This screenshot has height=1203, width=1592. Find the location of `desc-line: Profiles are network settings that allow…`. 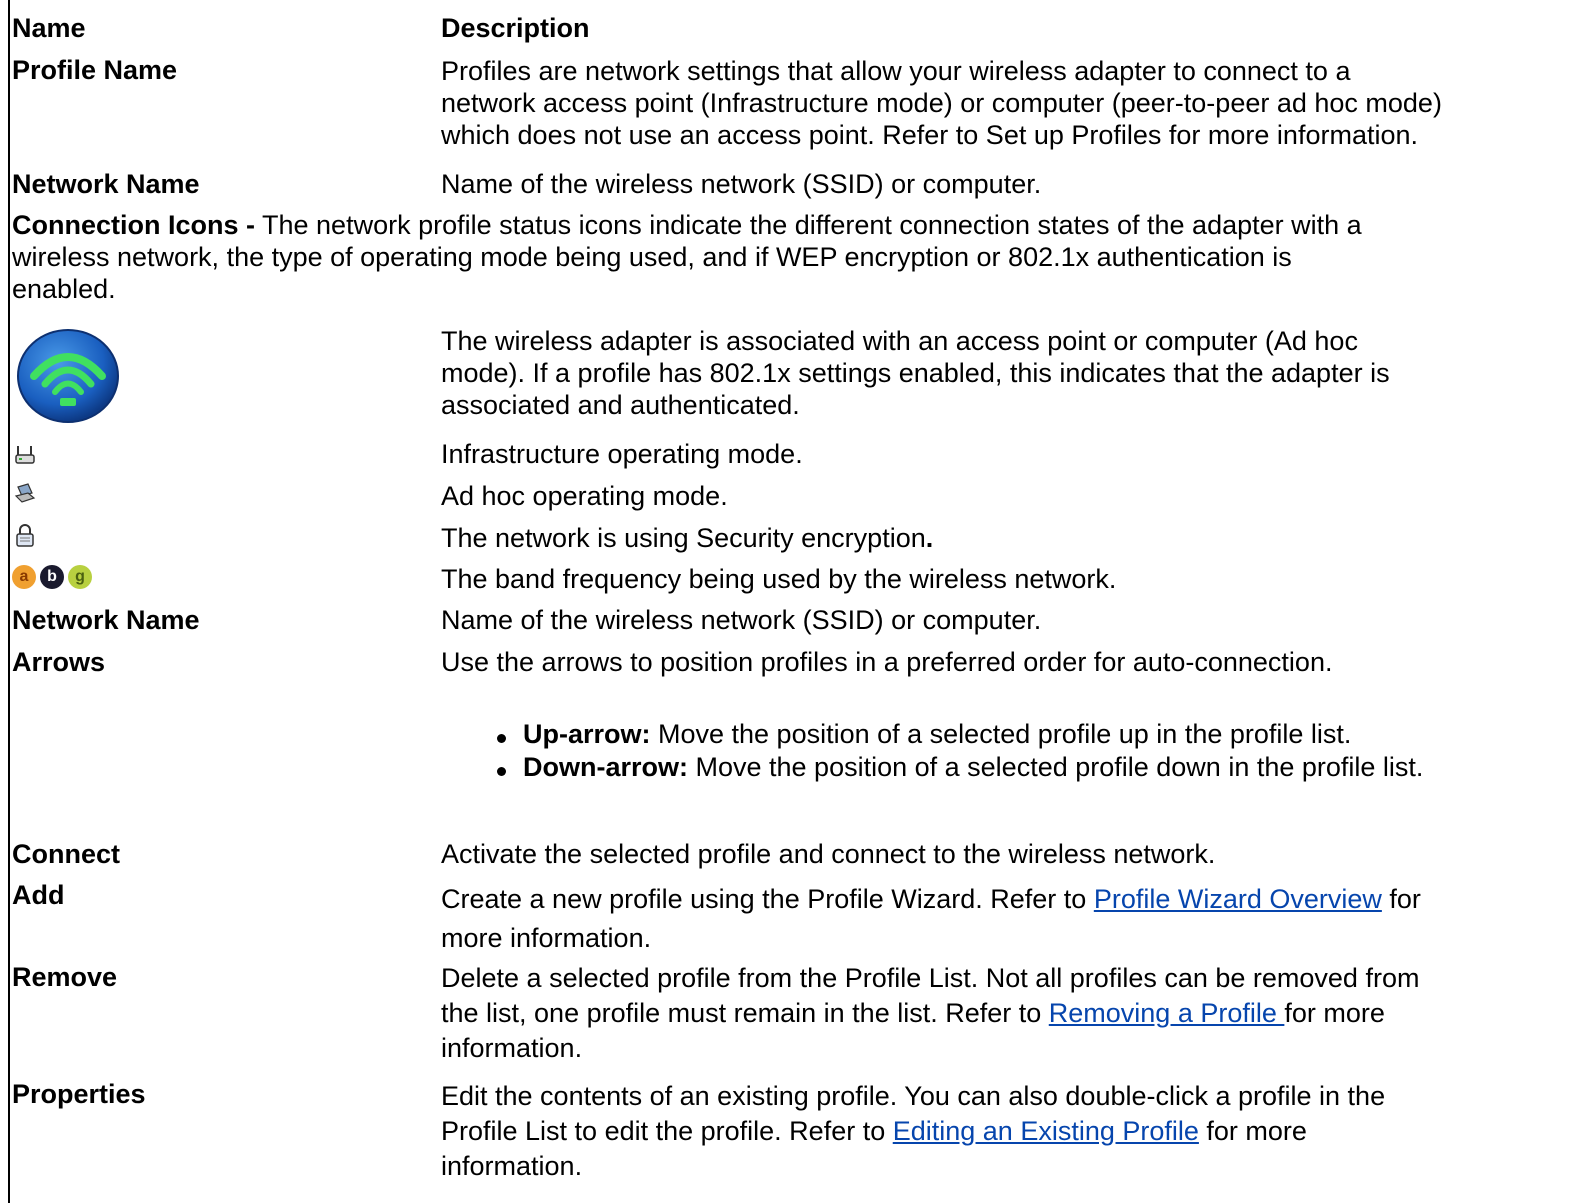

desc-line: Profiles are network settings that allow… is located at coordinates (896, 71).